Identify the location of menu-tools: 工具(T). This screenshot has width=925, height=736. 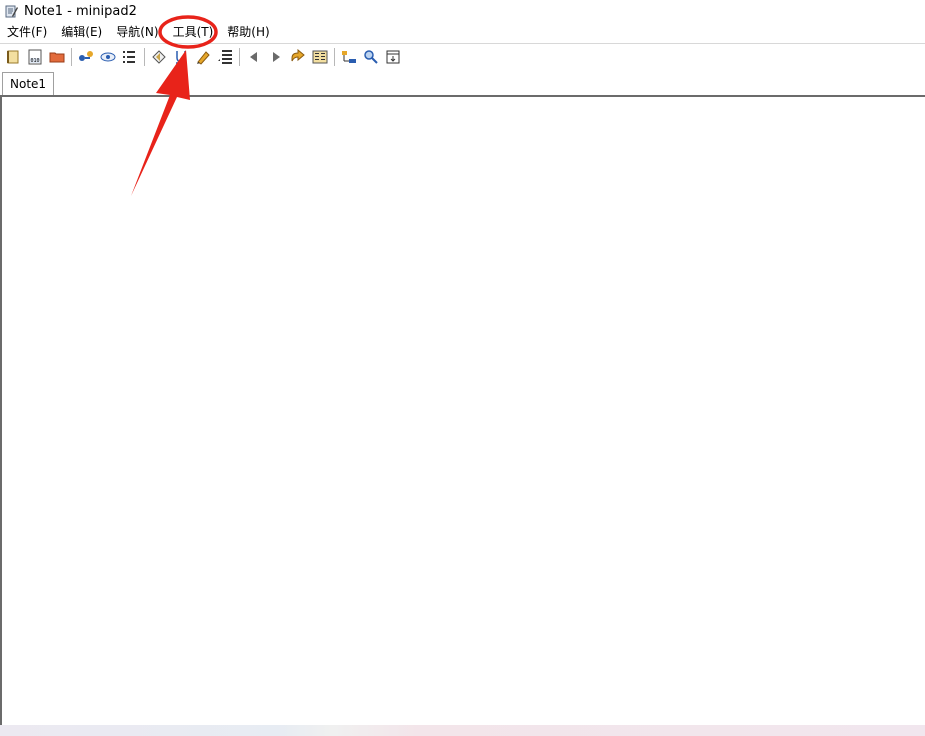
(193, 32).